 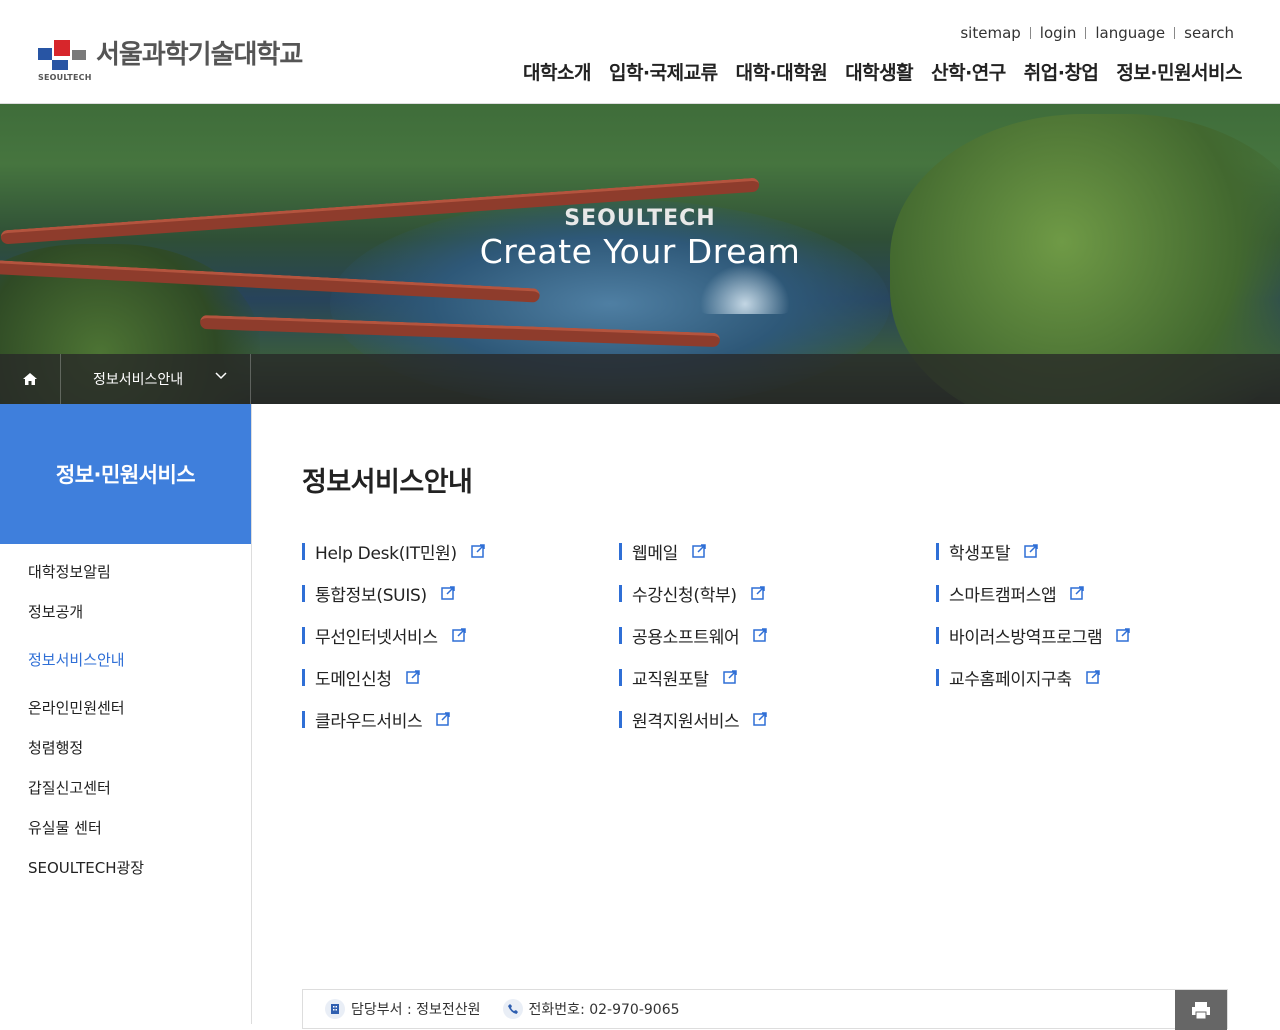 I want to click on utility-nav: sitemap login language search, so click(x=1097, y=33).